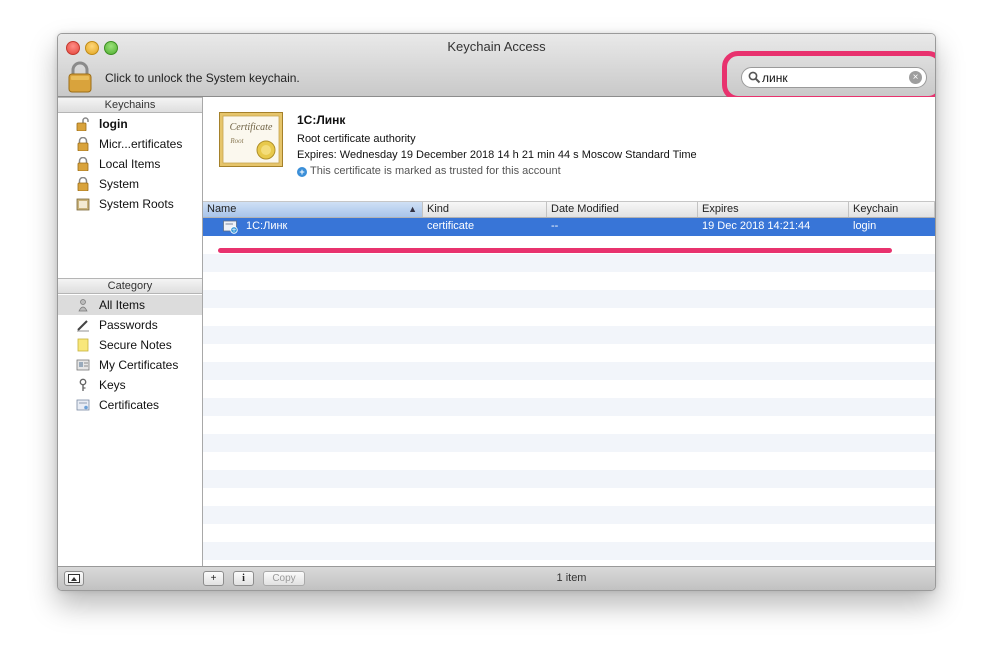  Describe the element at coordinates (83, 384) in the screenshot. I see `key-icon` at that location.